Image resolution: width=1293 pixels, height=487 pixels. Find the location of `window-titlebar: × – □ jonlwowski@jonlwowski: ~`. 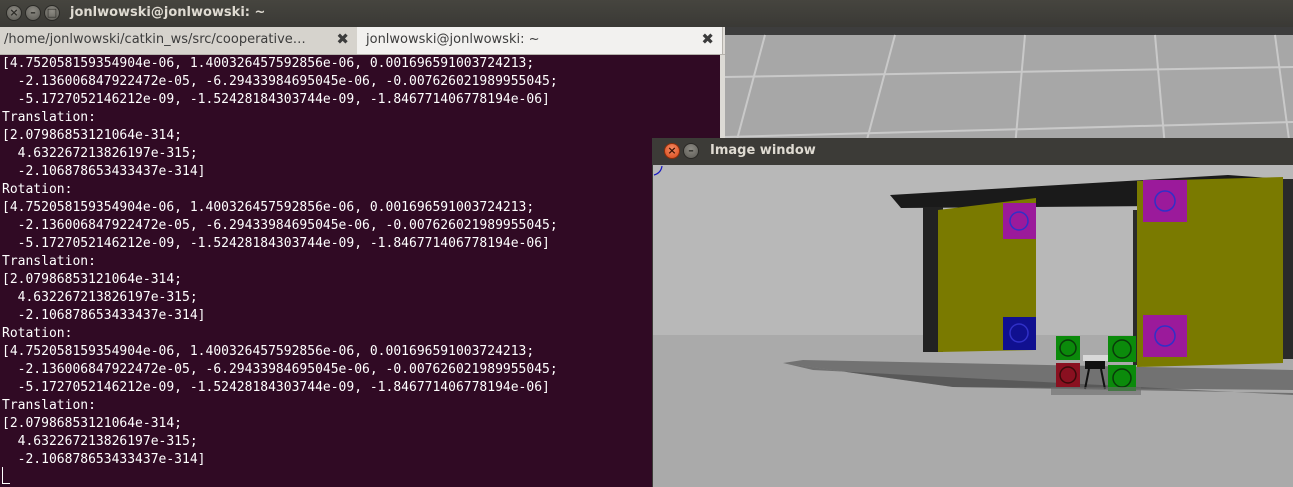

window-titlebar: × – □ jonlwowski@jonlwowski: ~ is located at coordinates (646, 13).